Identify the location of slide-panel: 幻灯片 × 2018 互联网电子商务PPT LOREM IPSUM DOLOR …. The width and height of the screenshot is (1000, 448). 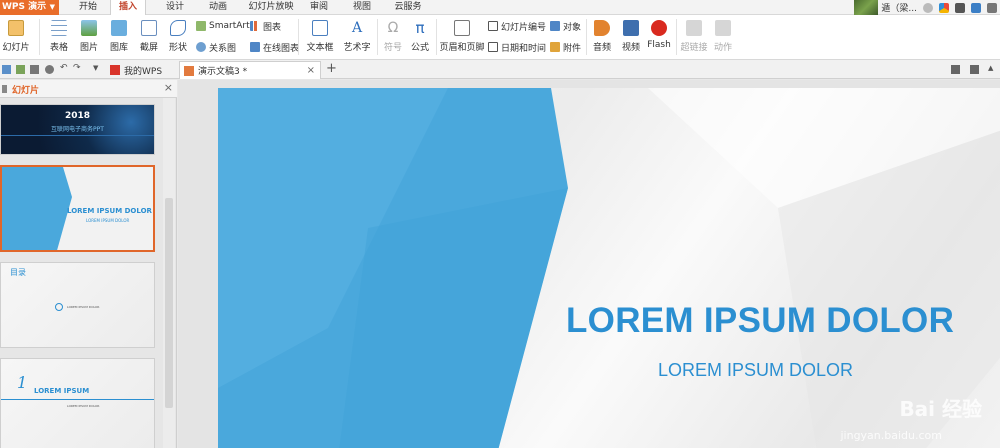
(88, 264).